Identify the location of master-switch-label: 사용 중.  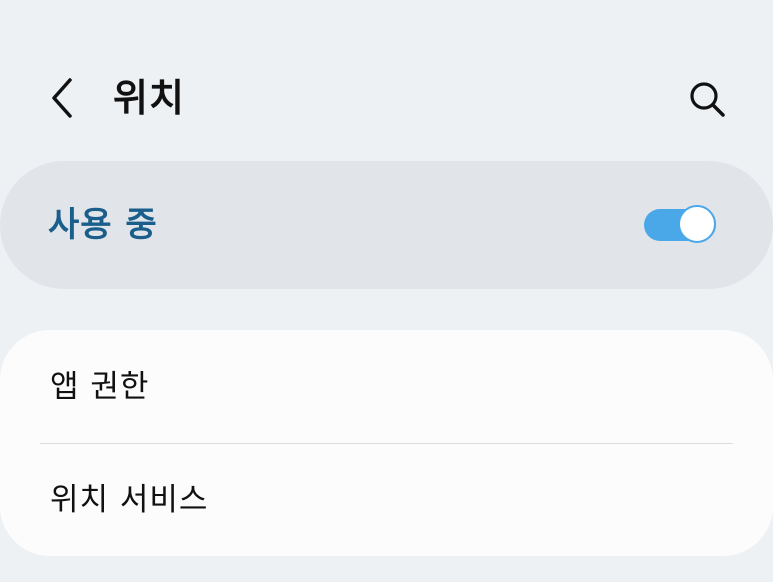
(103, 225).